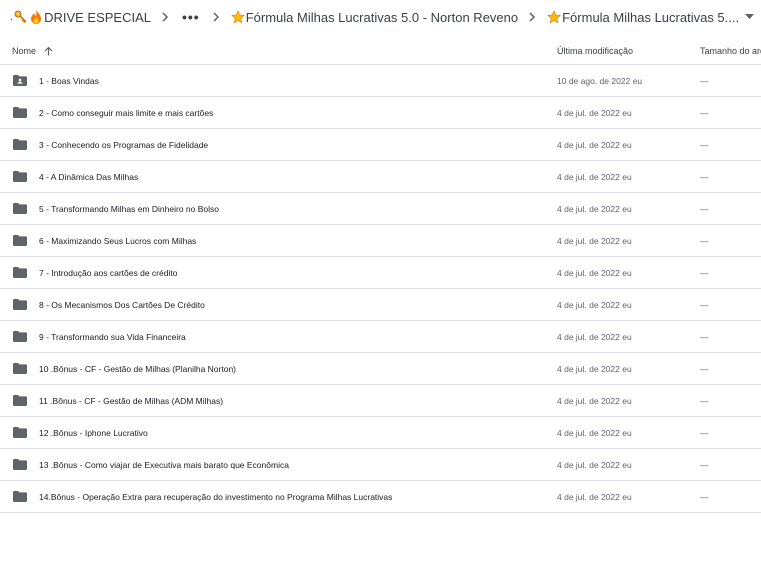 Image resolution: width=761 pixels, height=561 pixels. Describe the element at coordinates (122, 304) in the screenshot. I see `file-name: 8 - Os Mecanismos Dos Cartões De Crédito` at that location.